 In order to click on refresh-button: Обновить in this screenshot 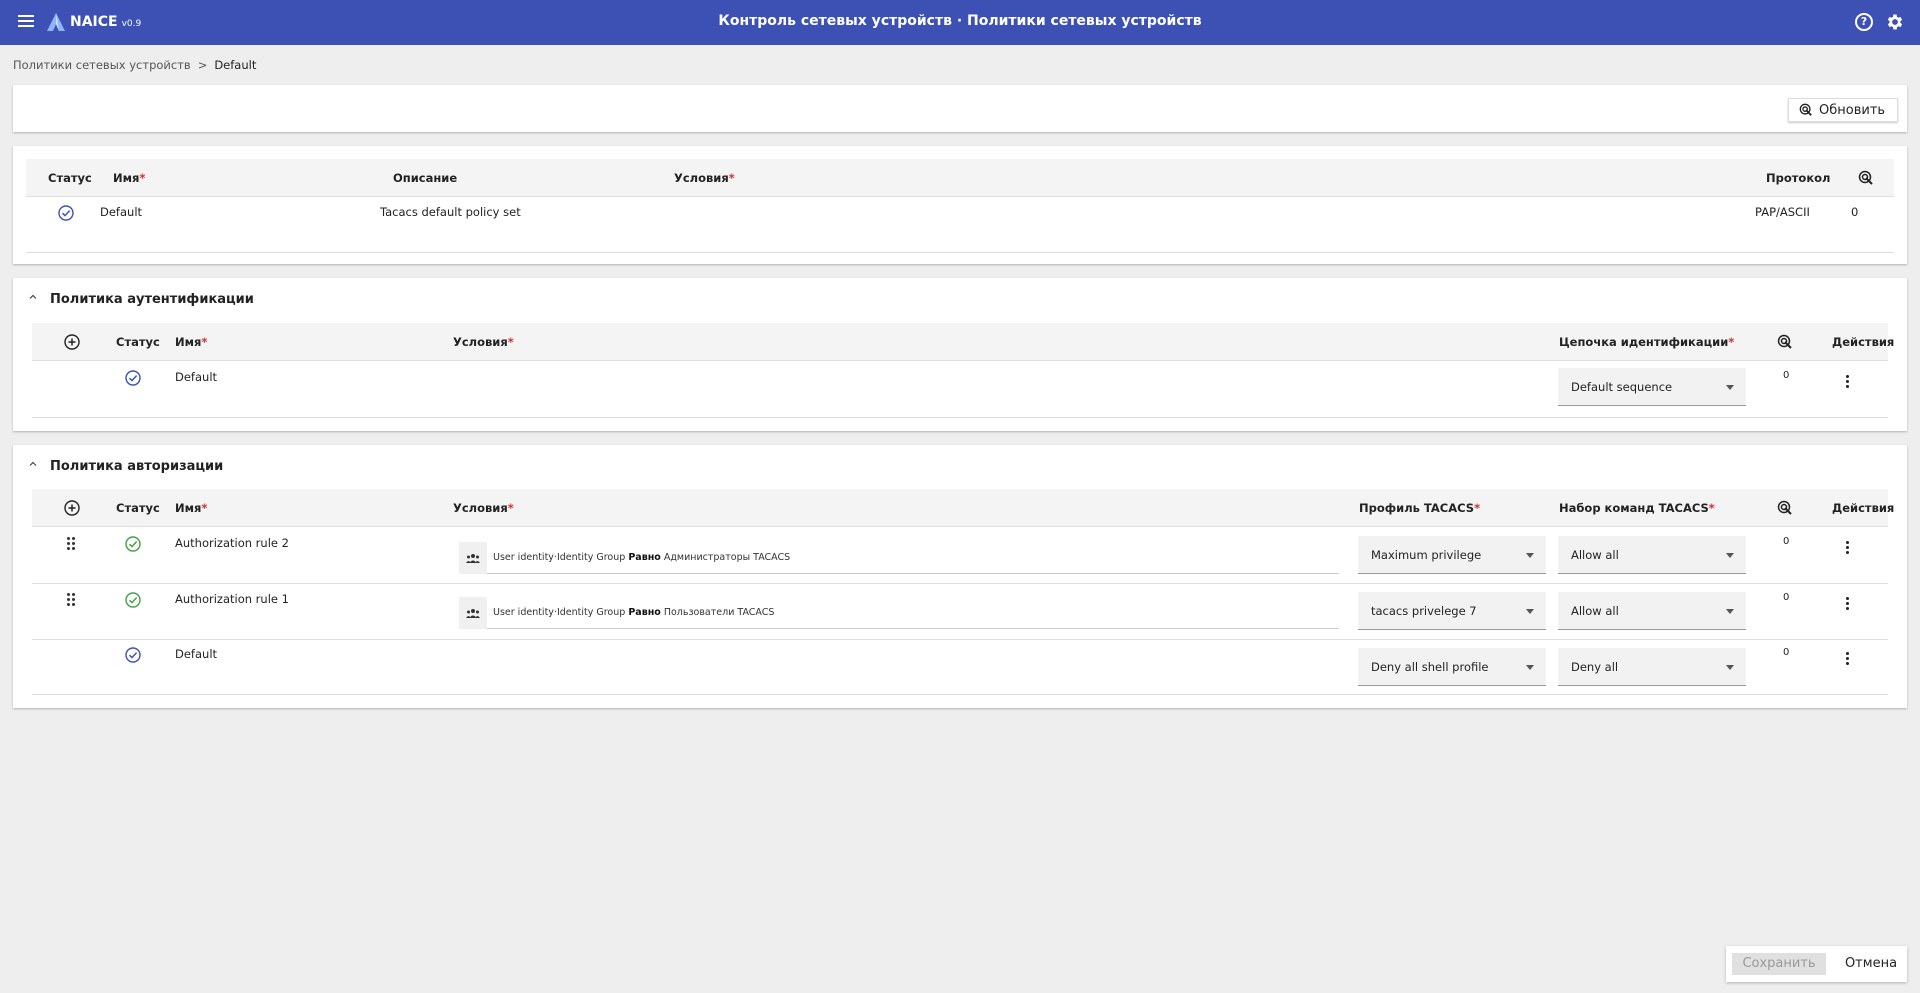, I will do `click(1843, 110)`.